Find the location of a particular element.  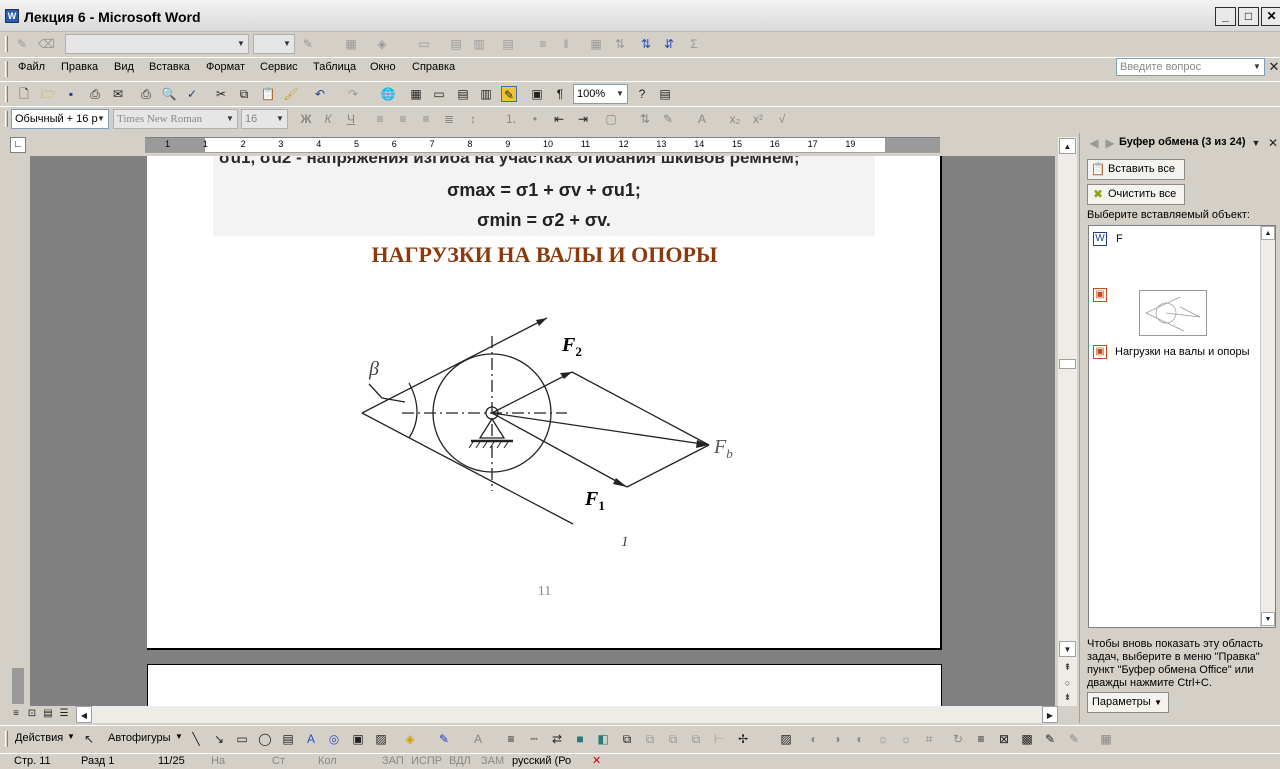

reset-picture-icon: ▦ is located at coordinates (1106, 739).